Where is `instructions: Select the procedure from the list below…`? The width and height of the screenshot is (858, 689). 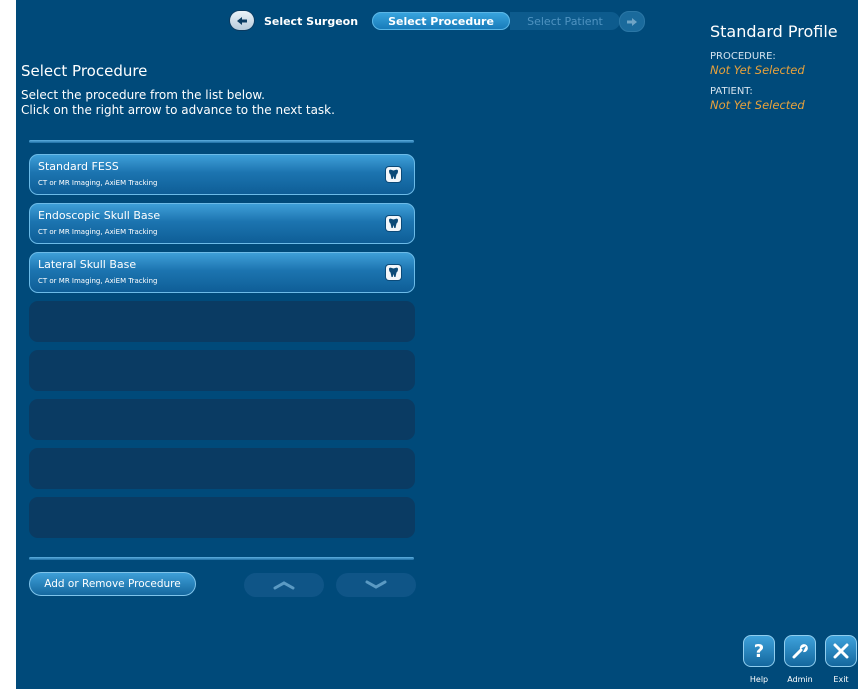
instructions: Select the procedure from the list below… is located at coordinates (178, 103).